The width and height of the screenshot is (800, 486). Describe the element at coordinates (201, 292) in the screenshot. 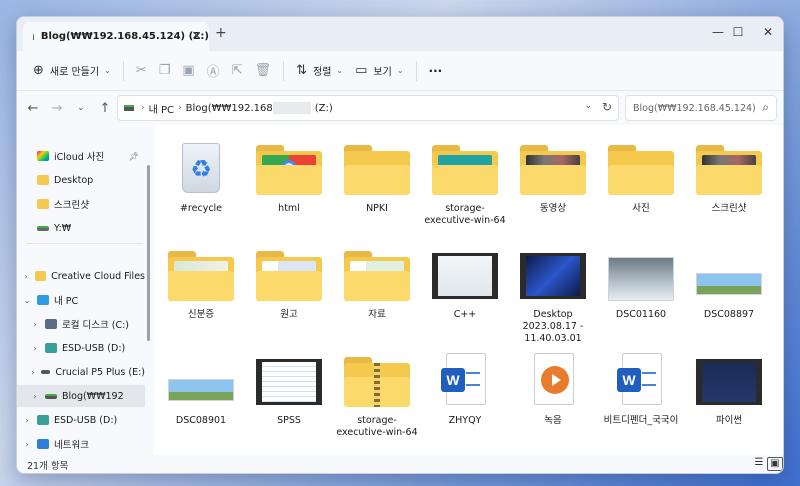

I see `file-item: 신분증` at that location.